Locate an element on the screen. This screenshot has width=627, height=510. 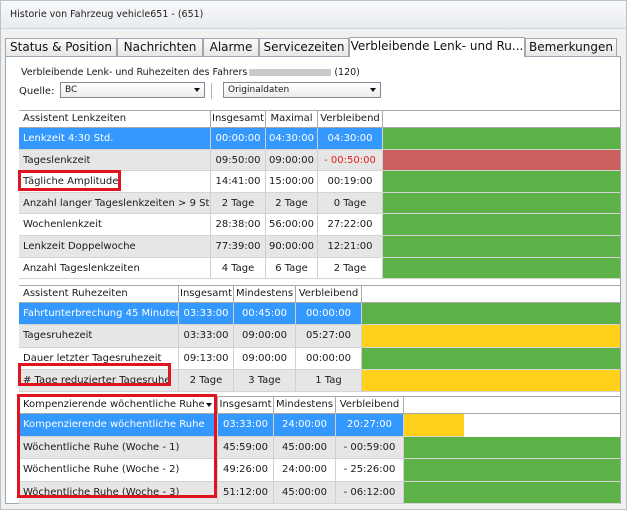
source-select-value: BC is located at coordinates (71, 90).